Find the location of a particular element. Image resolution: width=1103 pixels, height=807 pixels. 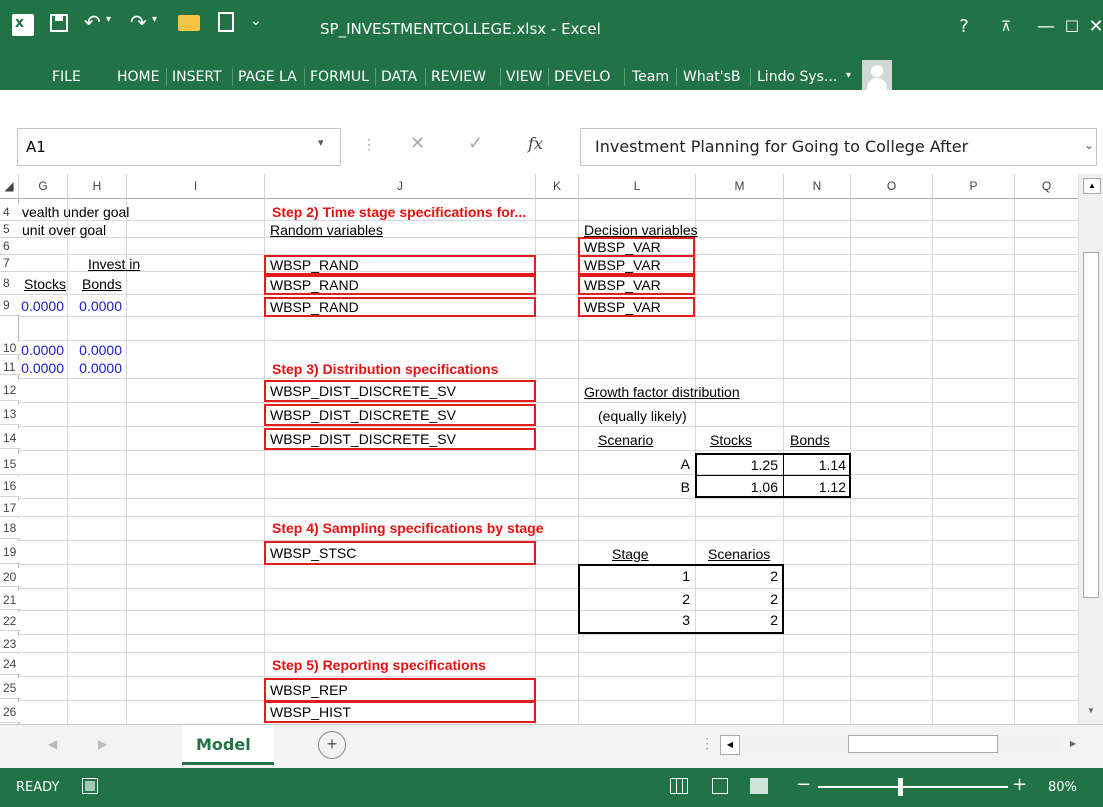

horizontal-scroll-thumb is located at coordinates (923, 744).